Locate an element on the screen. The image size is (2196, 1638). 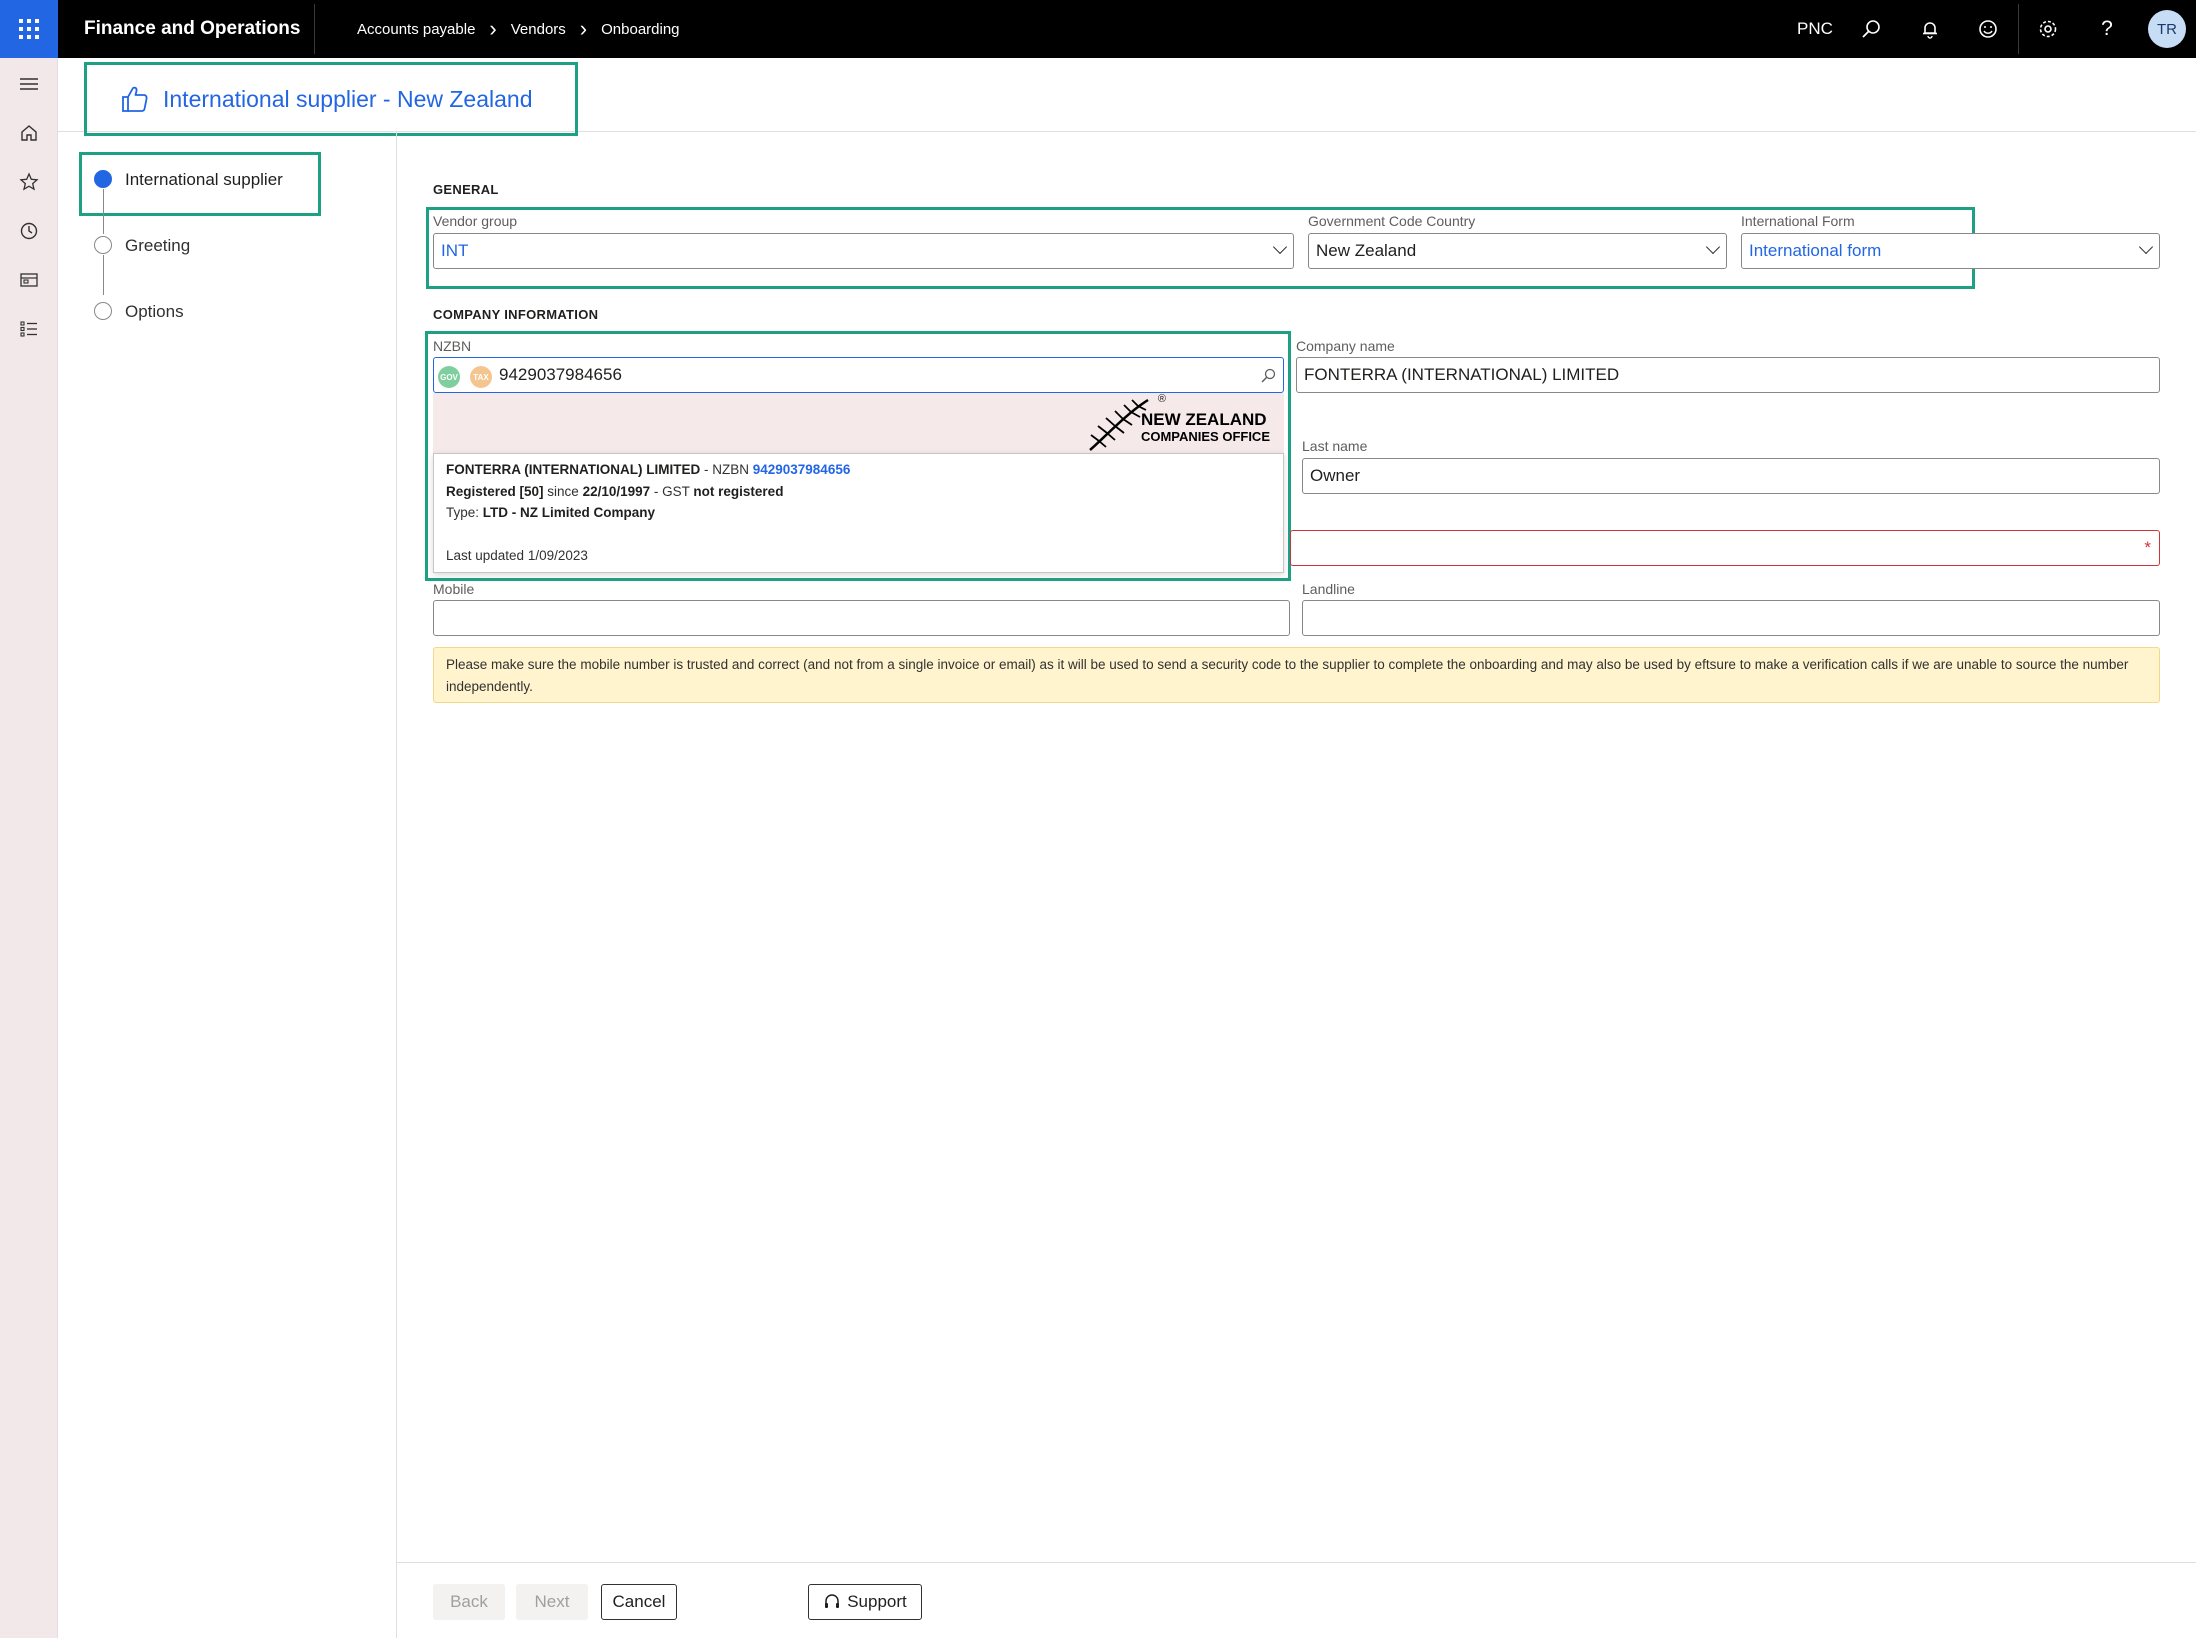
breadcrumb-onboarding: Onboarding is located at coordinates (640, 29).